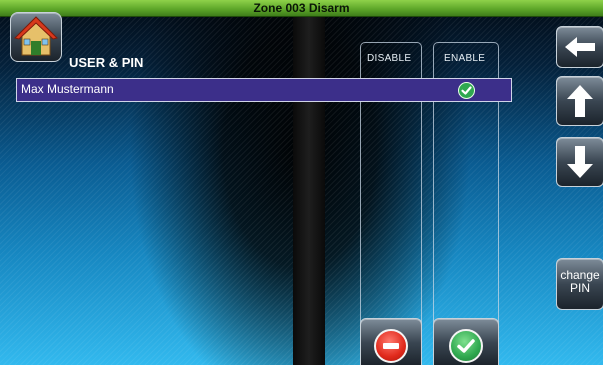 The image size is (603, 365). I want to click on arrow-down-icon, so click(580, 162).